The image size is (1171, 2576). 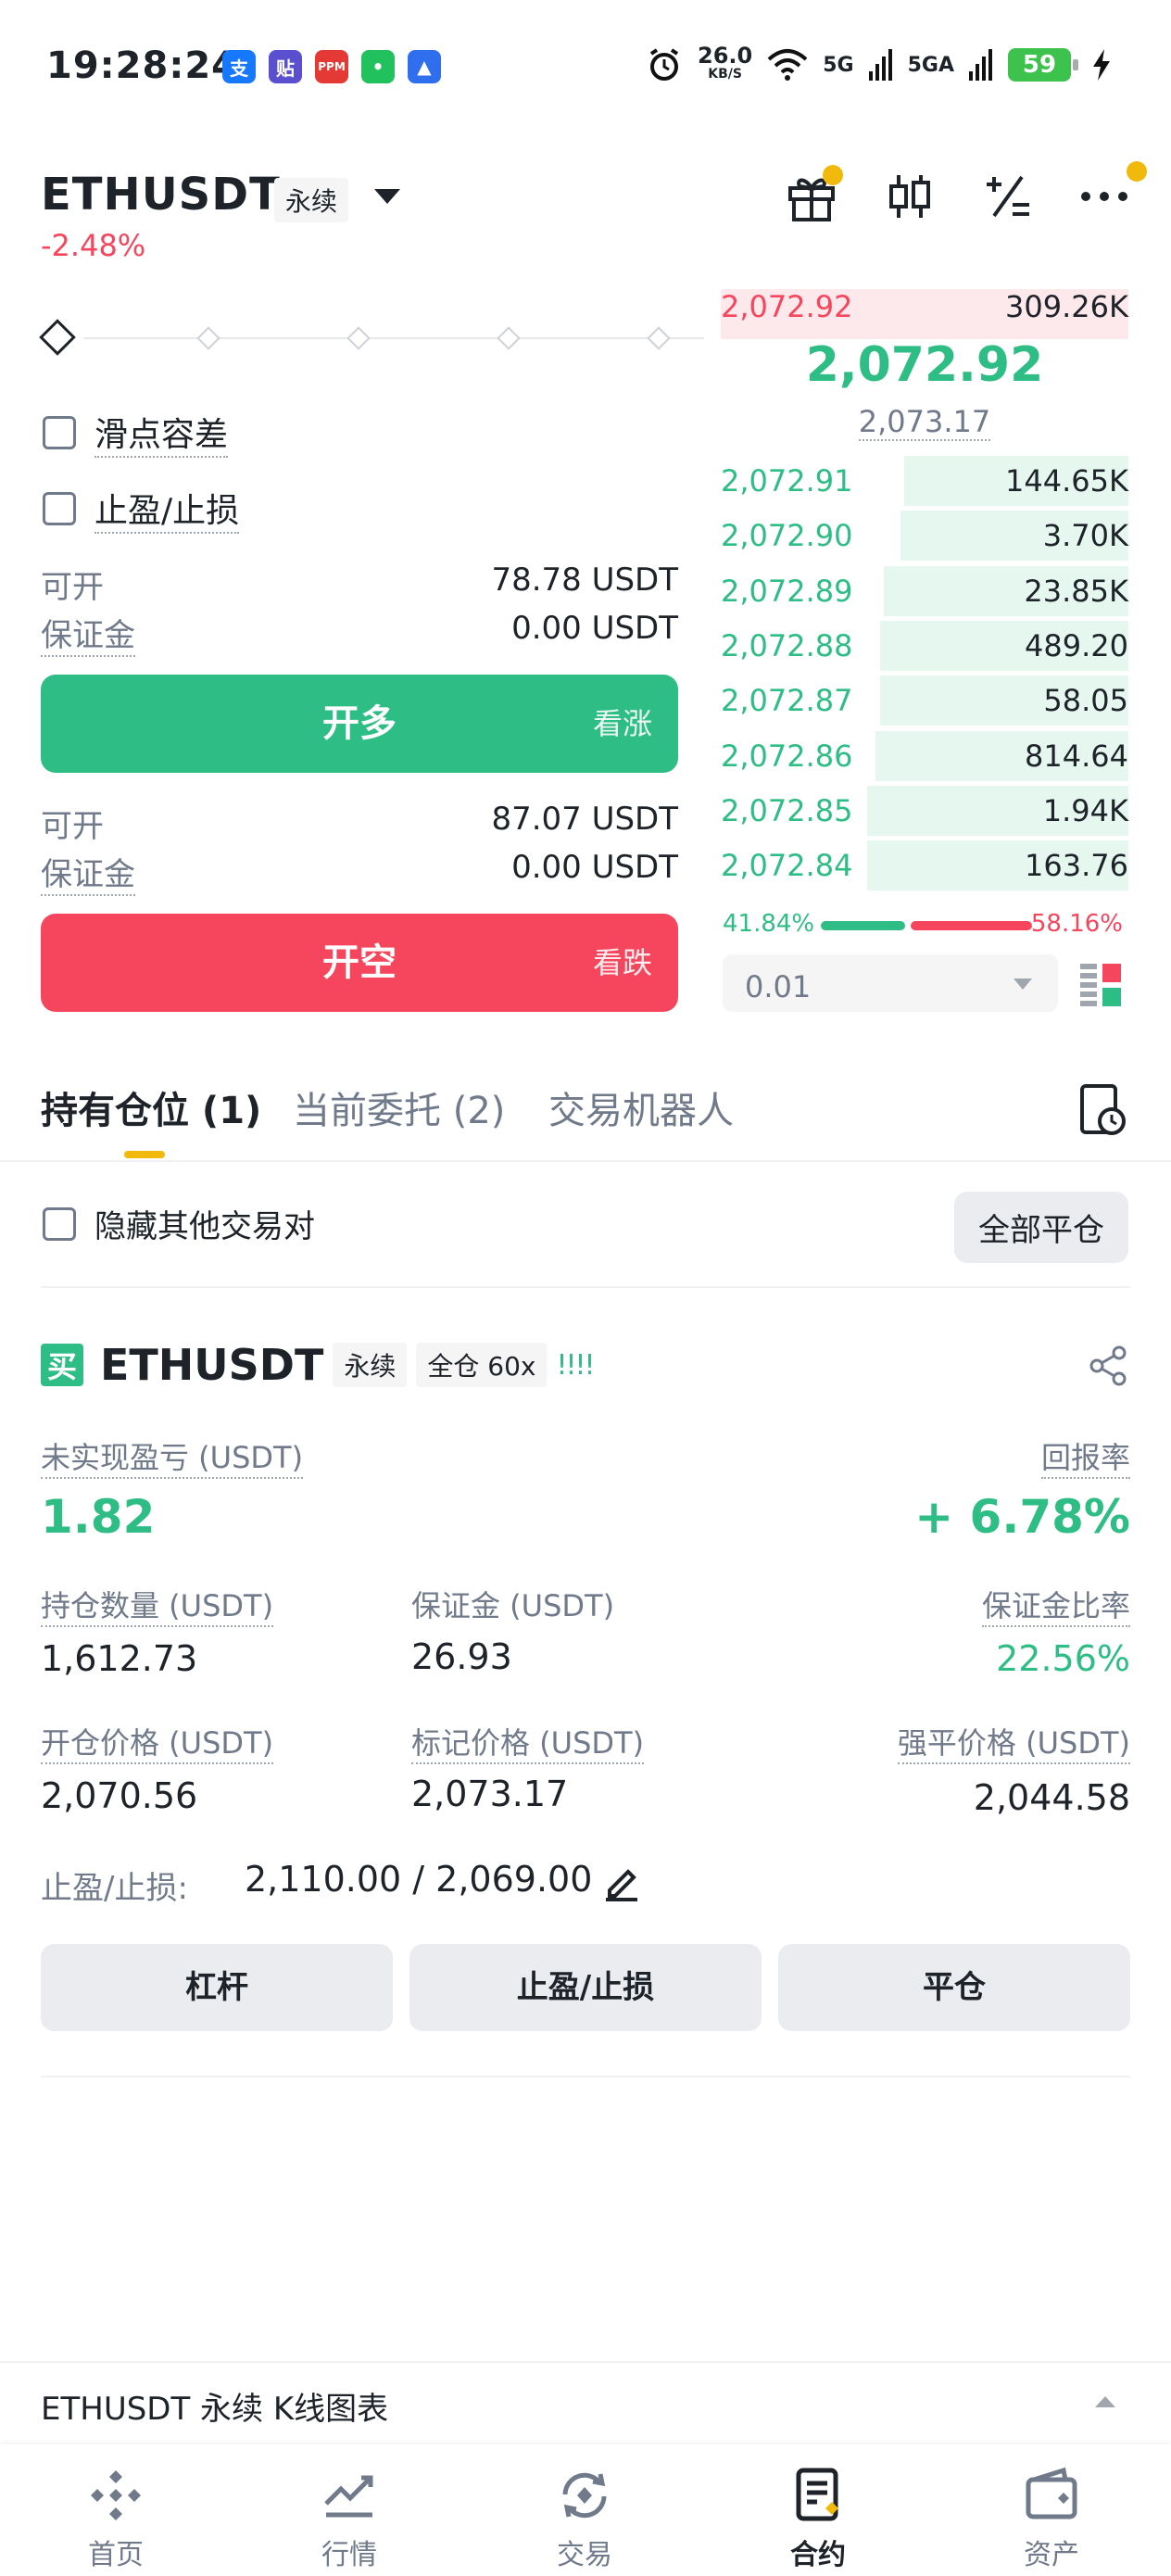 I want to click on slippage-option: 滑点容差, so click(x=136, y=433).